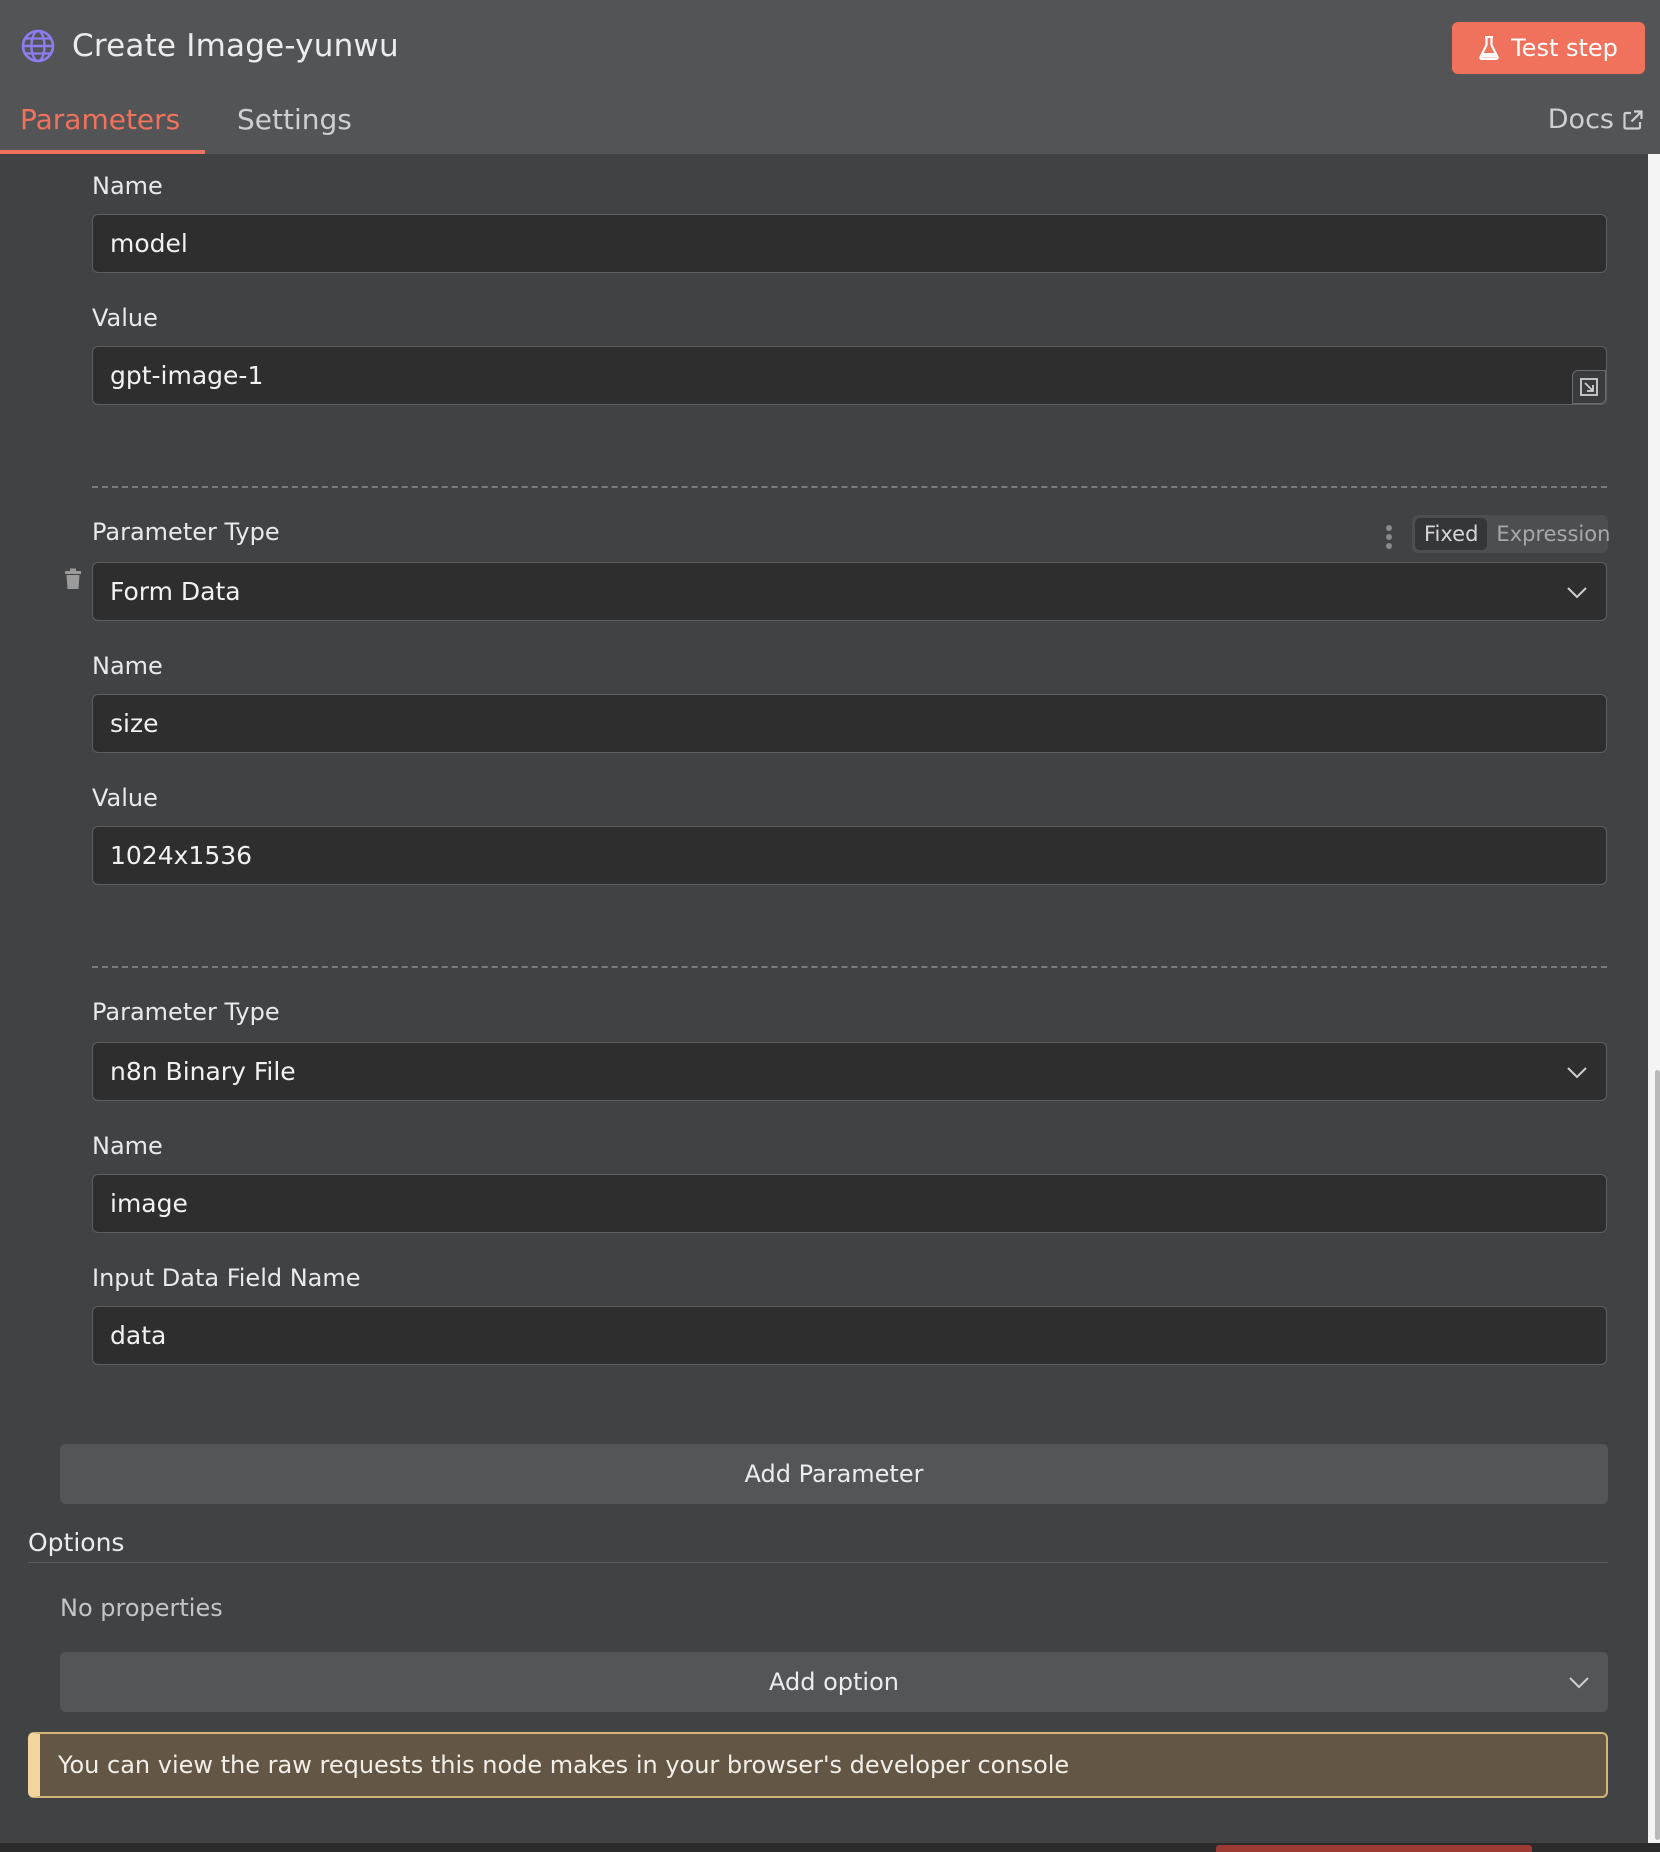 The image size is (1660, 1852). I want to click on param1-name-label: Name, so click(127, 186).